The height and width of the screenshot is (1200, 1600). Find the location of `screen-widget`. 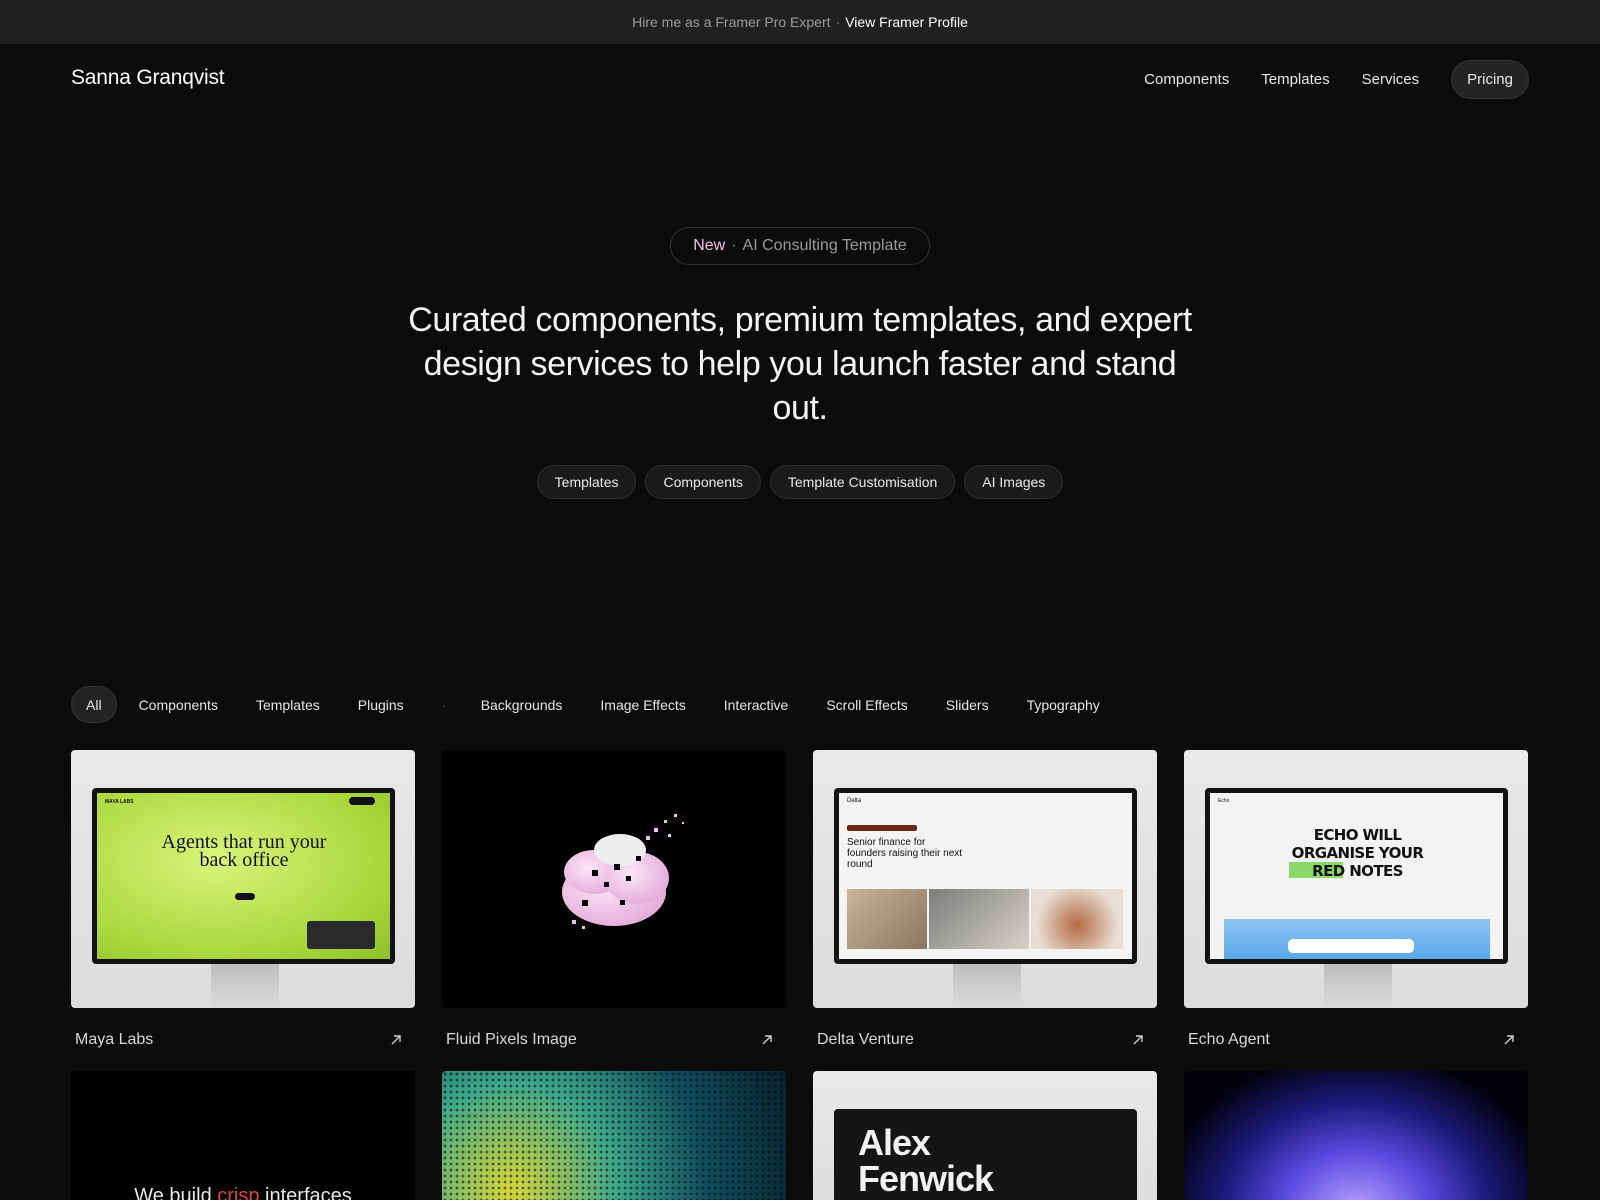

screen-widget is located at coordinates (341, 935).